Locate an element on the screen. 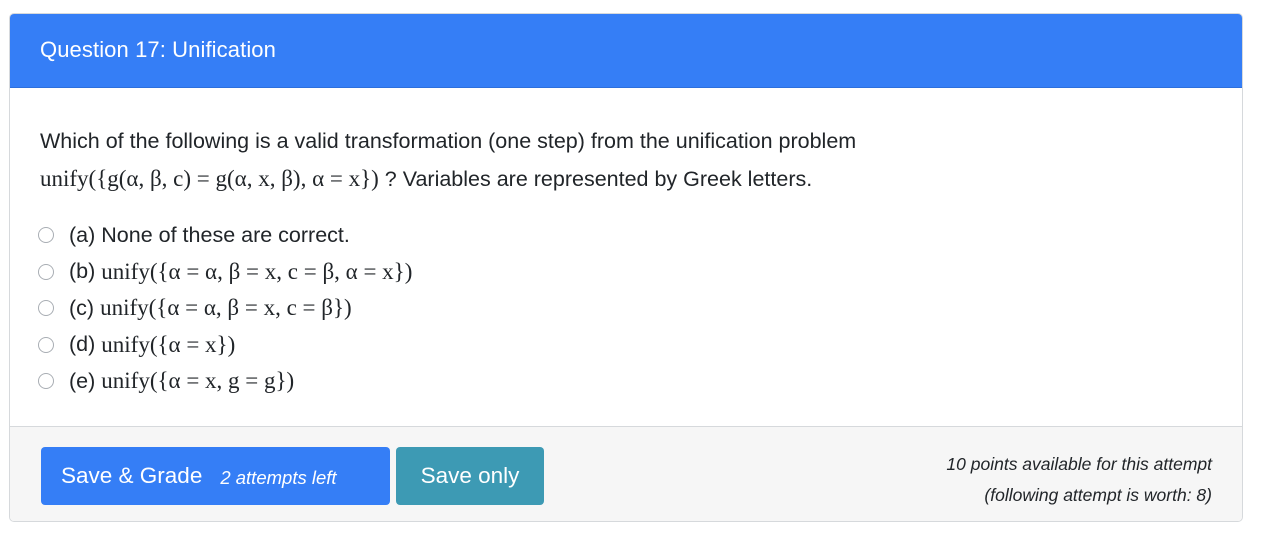 This screenshot has height=552, width=1268. next-attempt-worth-text: (following attempt is worth: 8) is located at coordinates (1098, 495).